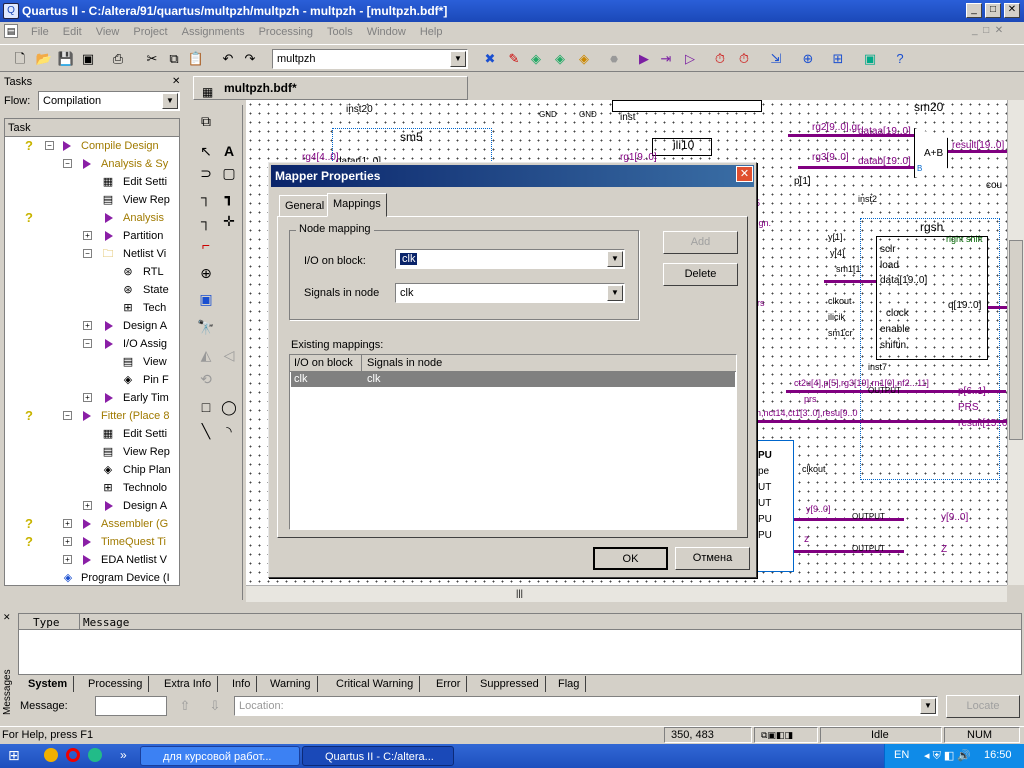 This screenshot has height=768, width=1024. What do you see at coordinates (48, 684) in the screenshot?
I see `tab-system: System` at bounding box center [48, 684].